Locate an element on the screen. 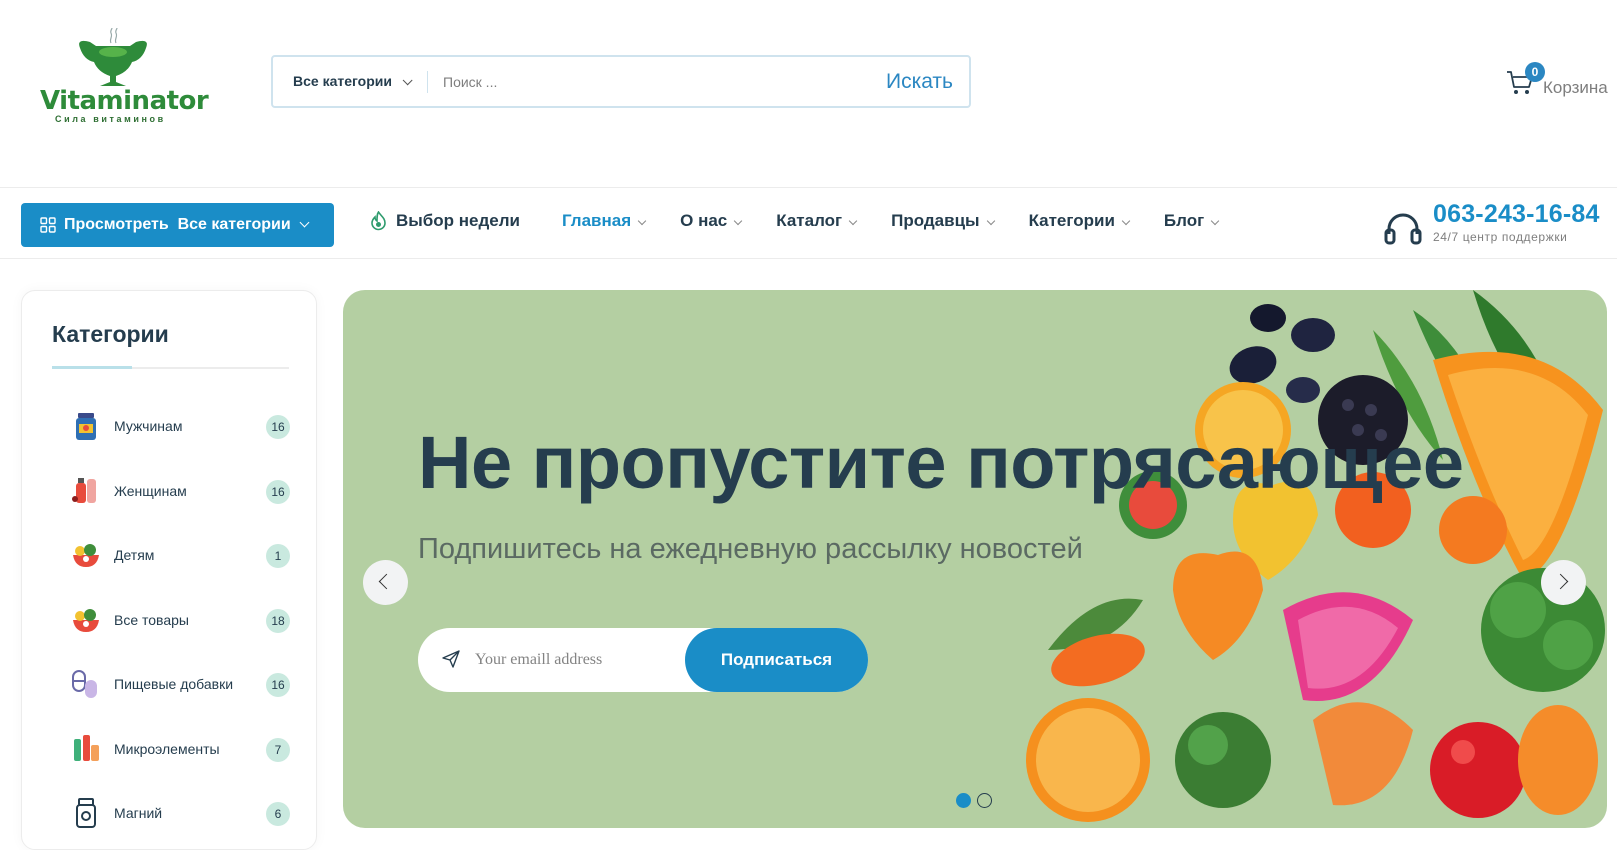 This screenshot has height=850, width=1617. support-phone: 063-243-16-84 is located at coordinates (1516, 214).